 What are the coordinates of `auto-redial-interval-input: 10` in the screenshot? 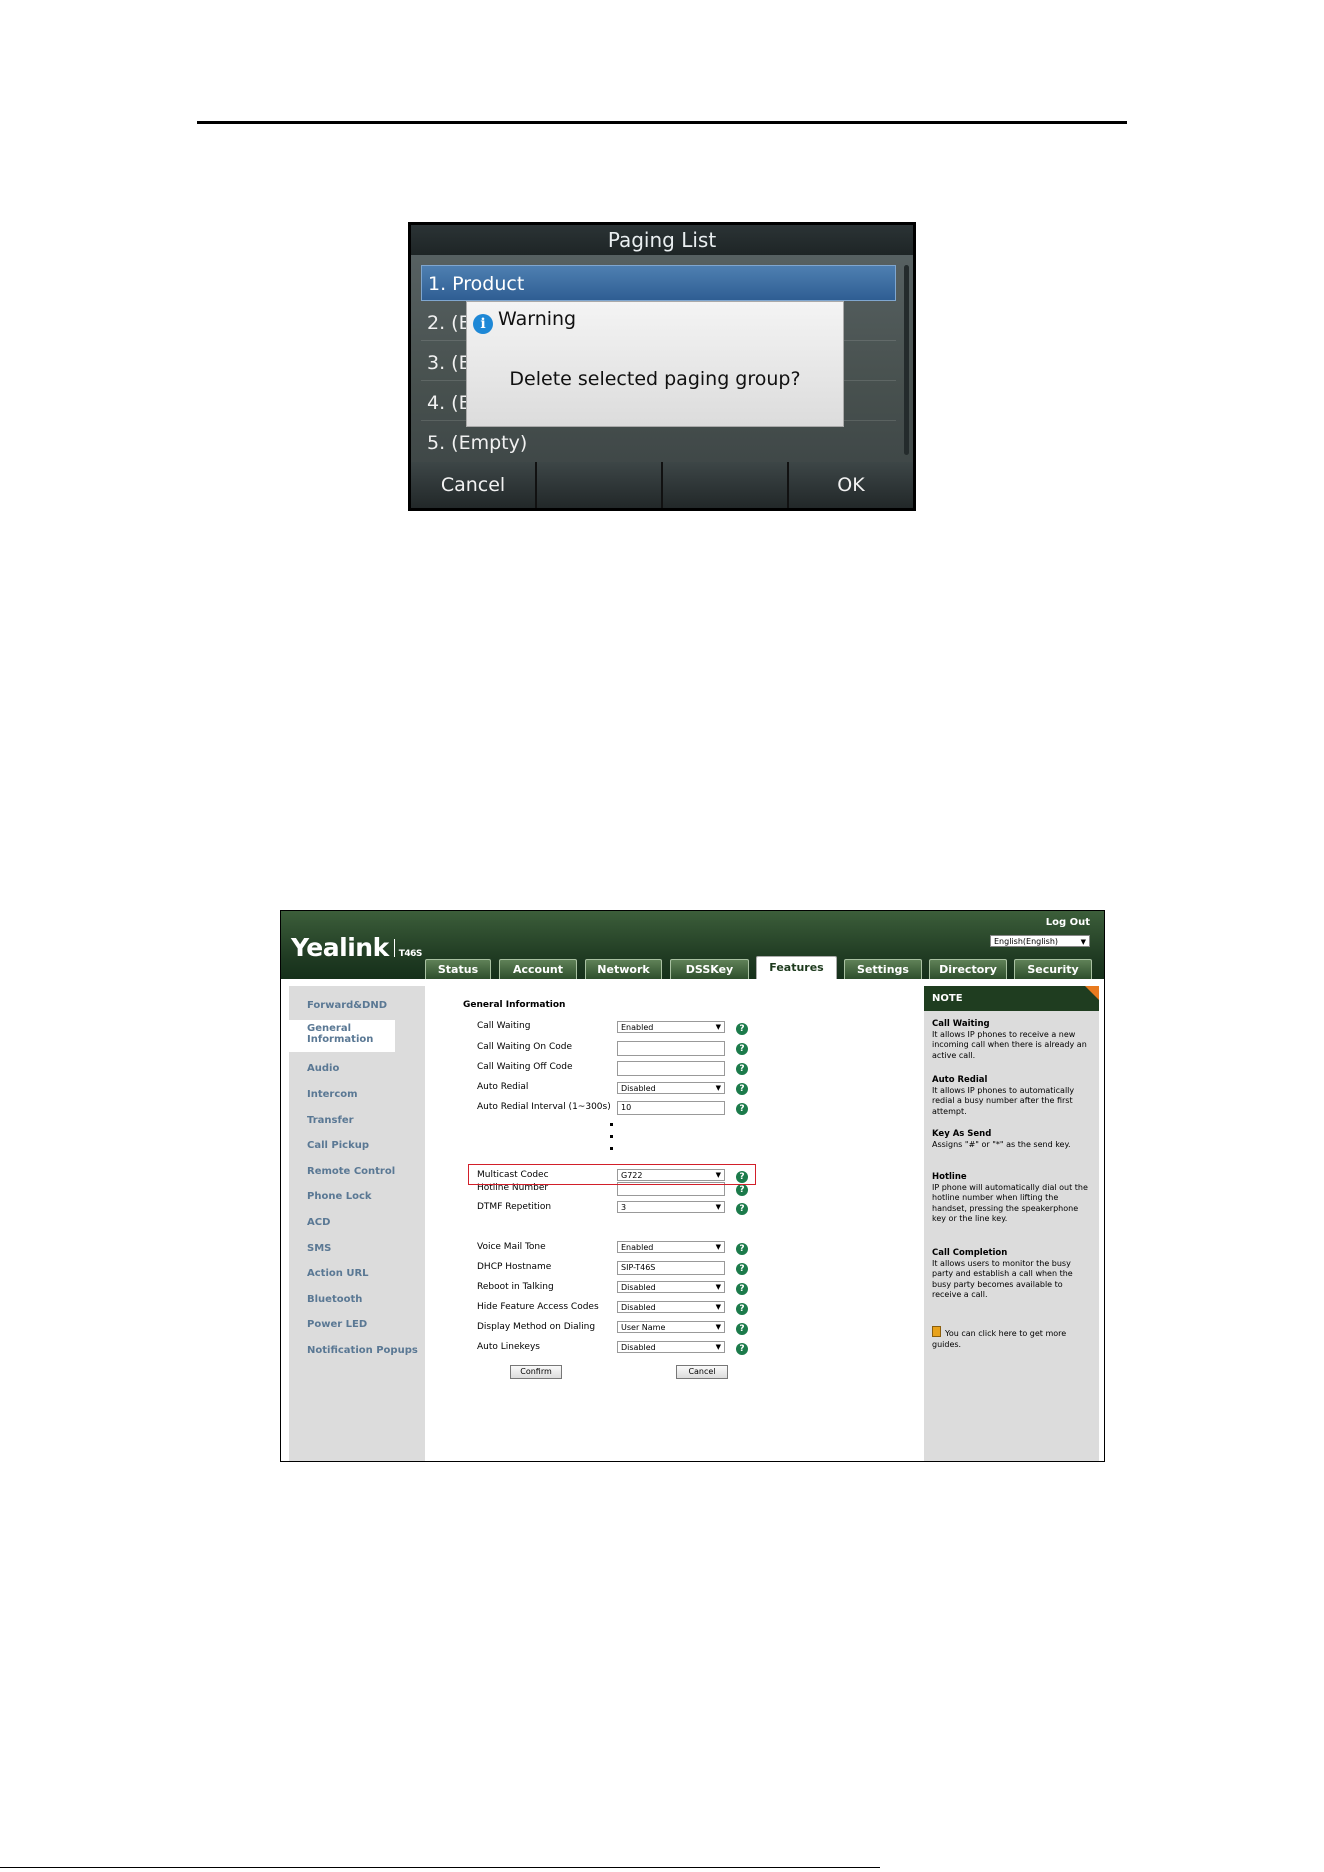 It's located at (671, 1108).